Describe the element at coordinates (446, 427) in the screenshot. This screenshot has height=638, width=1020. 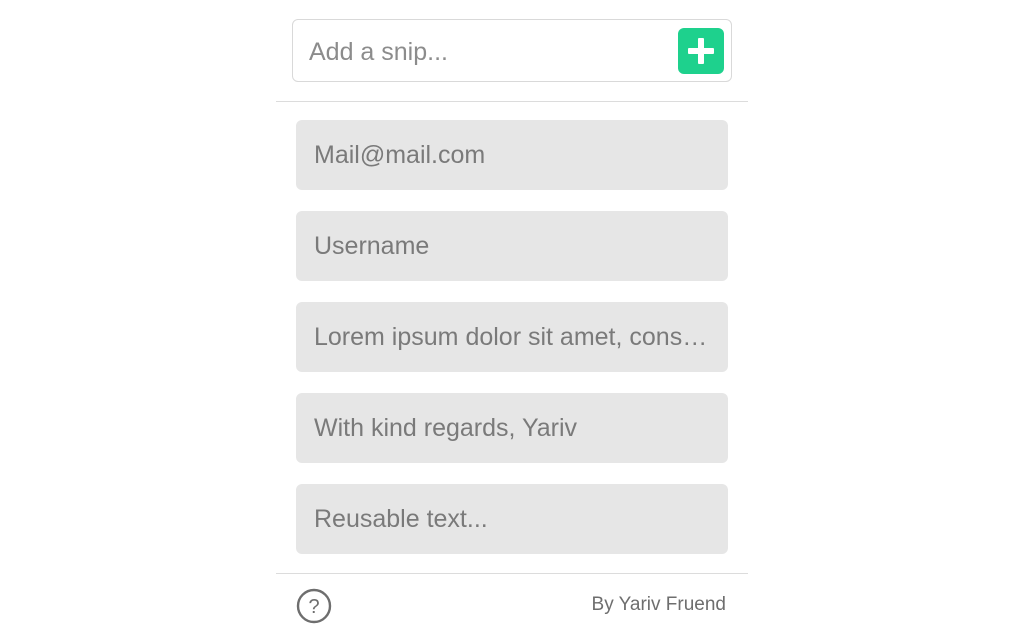
I see `snip-text: With kind regards, Yariv` at that location.